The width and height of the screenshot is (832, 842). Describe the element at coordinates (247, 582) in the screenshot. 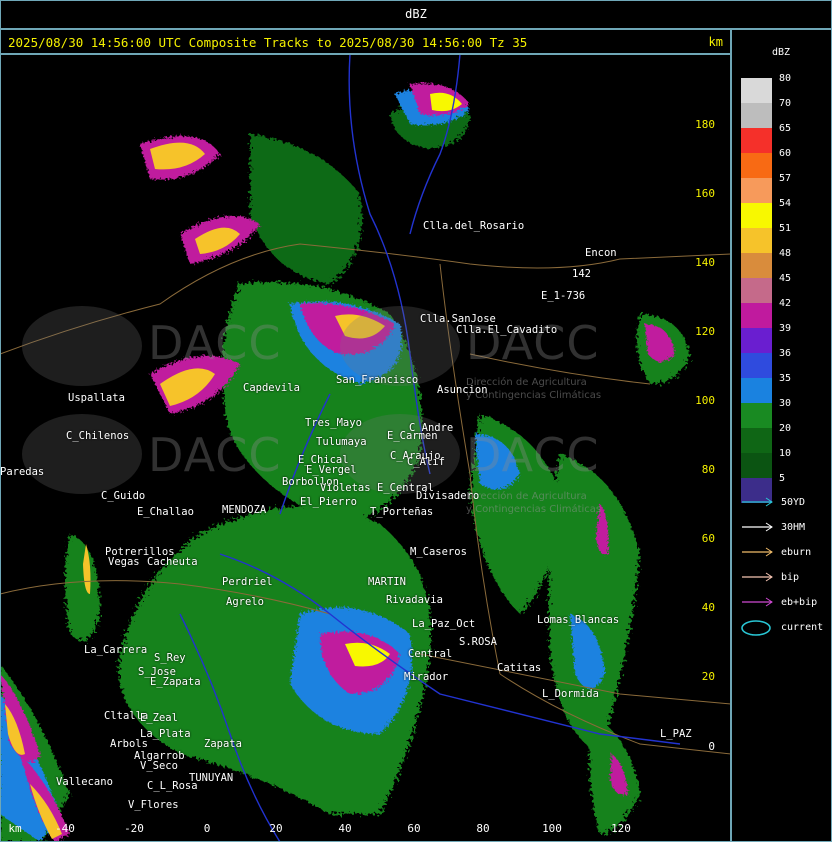

I see `place-label: Perdriel` at that location.